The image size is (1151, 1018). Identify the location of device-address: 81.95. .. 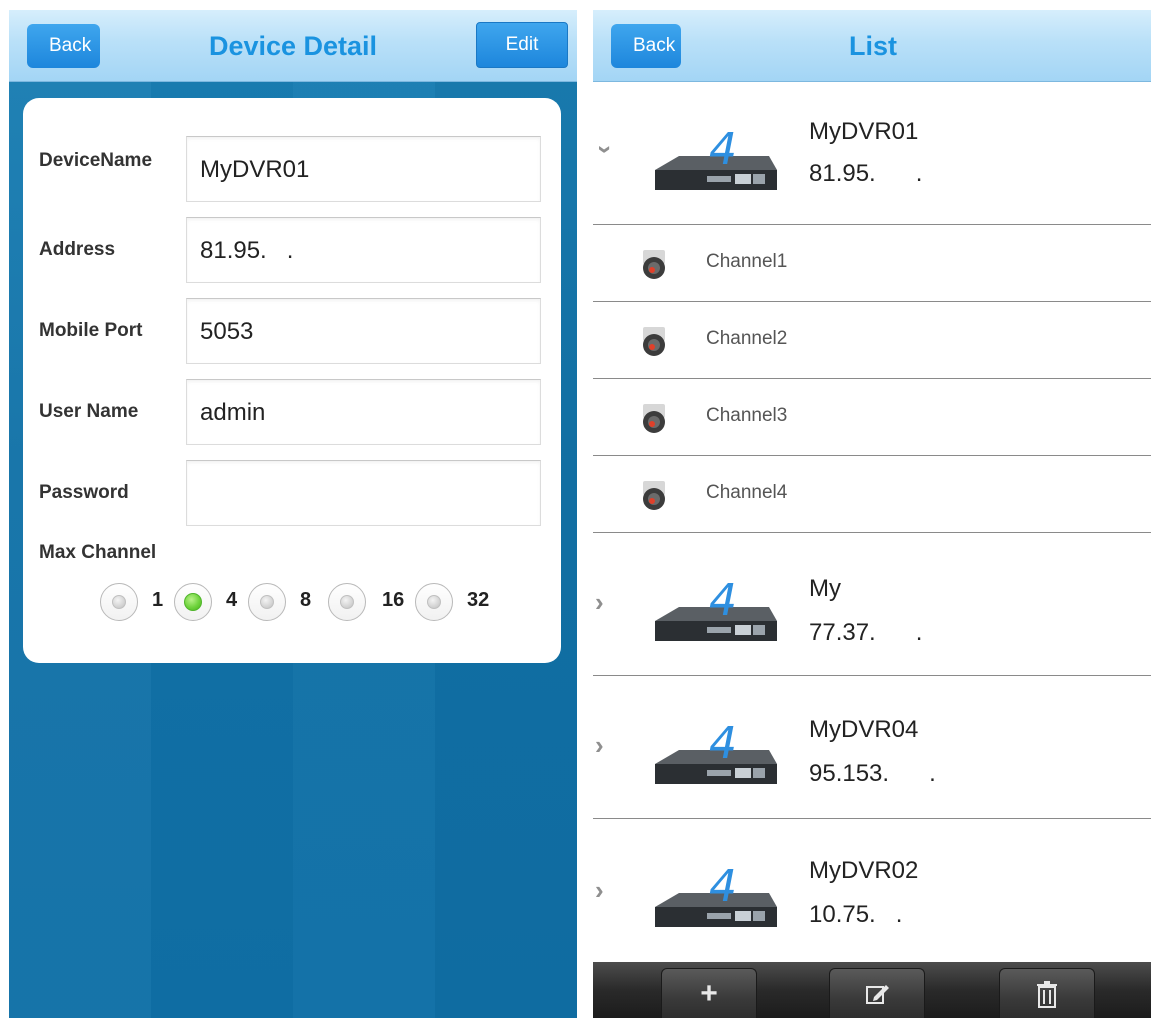
(866, 173).